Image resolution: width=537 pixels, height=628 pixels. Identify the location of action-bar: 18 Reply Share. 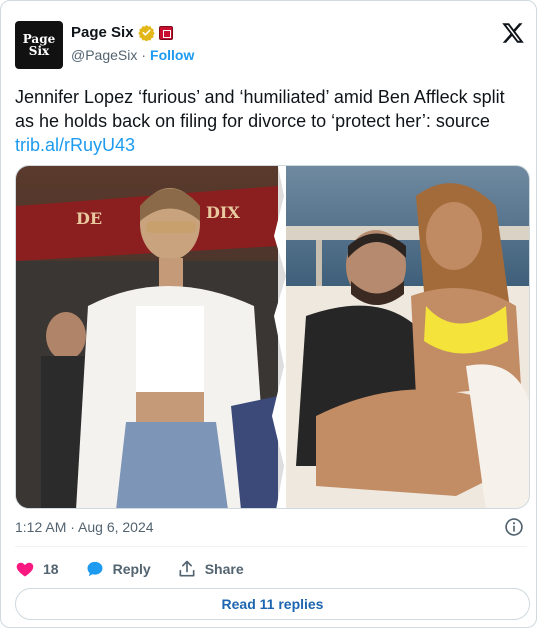
(142, 569).